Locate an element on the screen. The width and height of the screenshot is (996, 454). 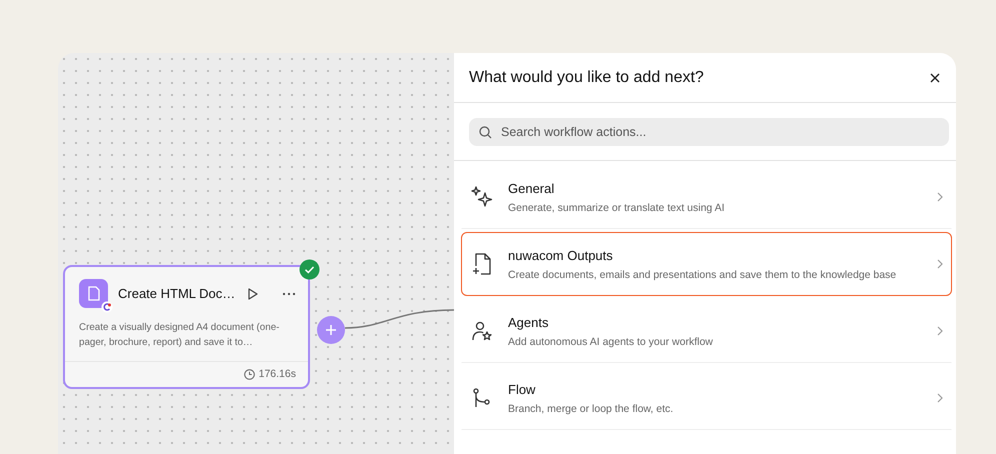
panel-title: What would you like to add next? is located at coordinates (586, 77).